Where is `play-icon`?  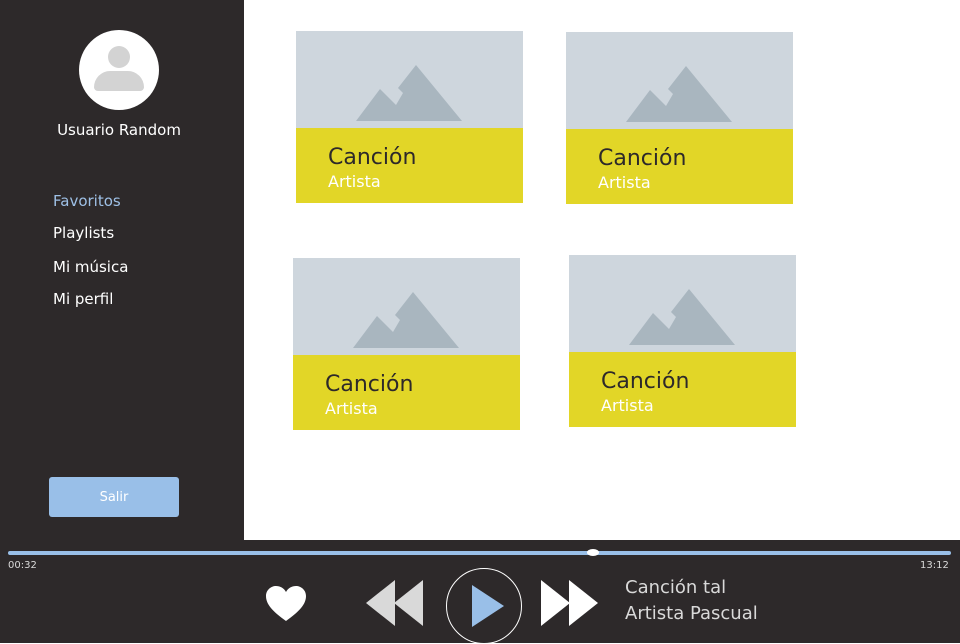 play-icon is located at coordinates (488, 606).